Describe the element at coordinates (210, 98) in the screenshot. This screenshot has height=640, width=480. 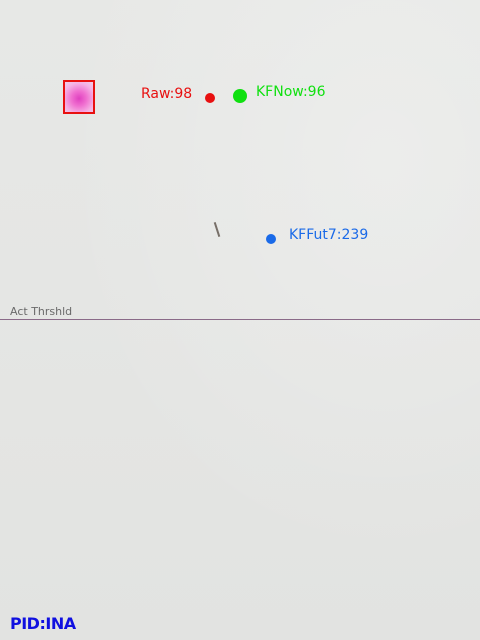
I see `raw-marker` at that location.